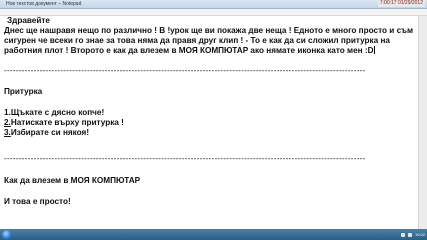 The width and height of the screenshot is (427, 240). I want to click on step-3: 3.Избирате си някоя!, so click(46, 132).